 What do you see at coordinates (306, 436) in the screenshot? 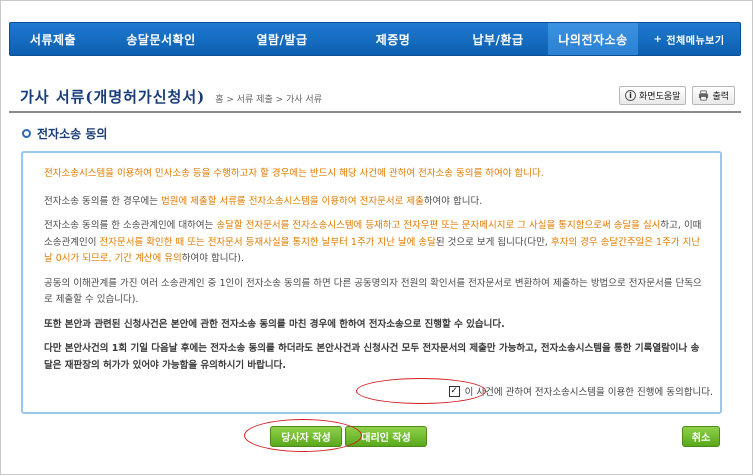
I see `party-write-button: 당사자 작성` at bounding box center [306, 436].